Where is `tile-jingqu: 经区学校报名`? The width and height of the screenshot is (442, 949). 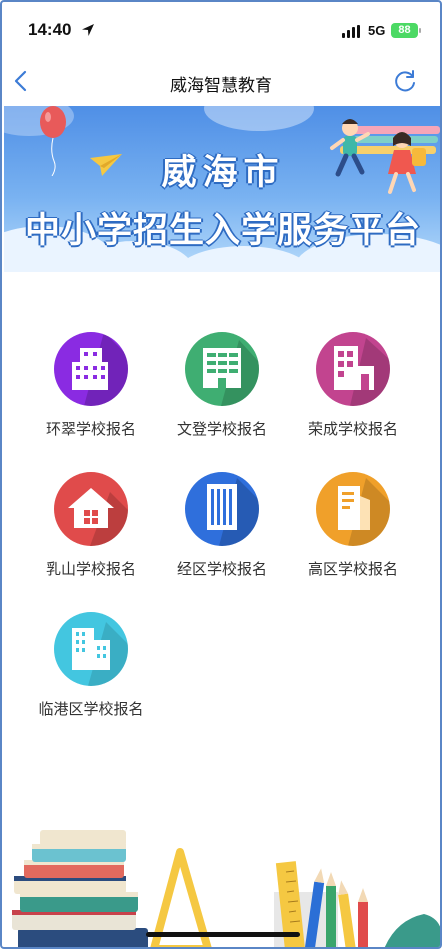 tile-jingqu: 经区学校报名 is located at coordinates (222, 527).